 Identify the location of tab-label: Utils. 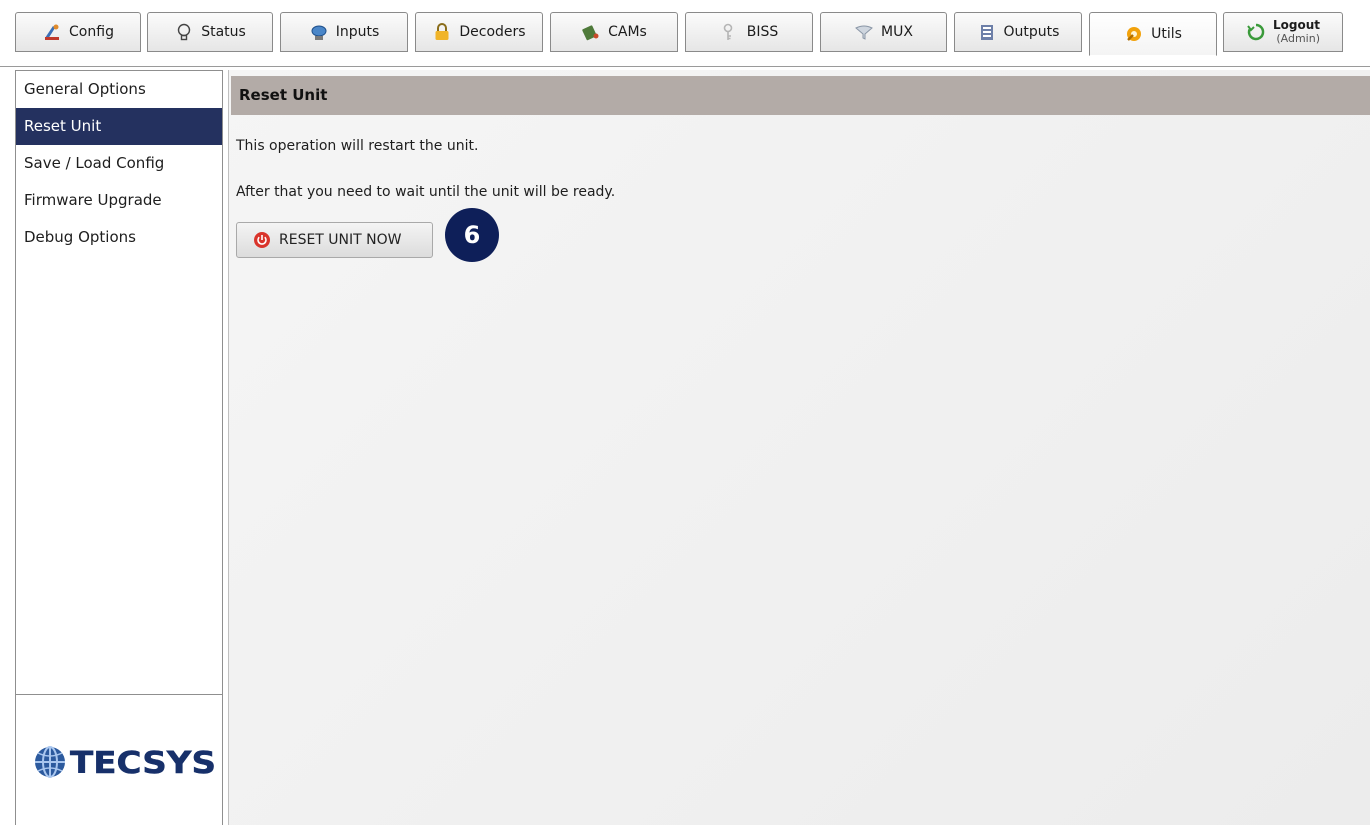
(1166, 34).